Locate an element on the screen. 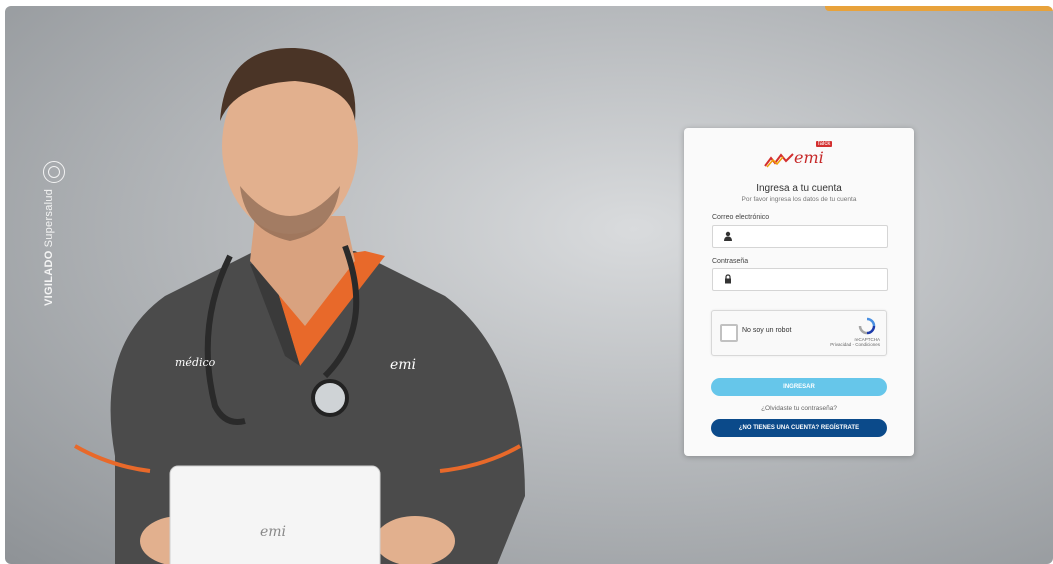  lock-icon is located at coordinates (728, 279).